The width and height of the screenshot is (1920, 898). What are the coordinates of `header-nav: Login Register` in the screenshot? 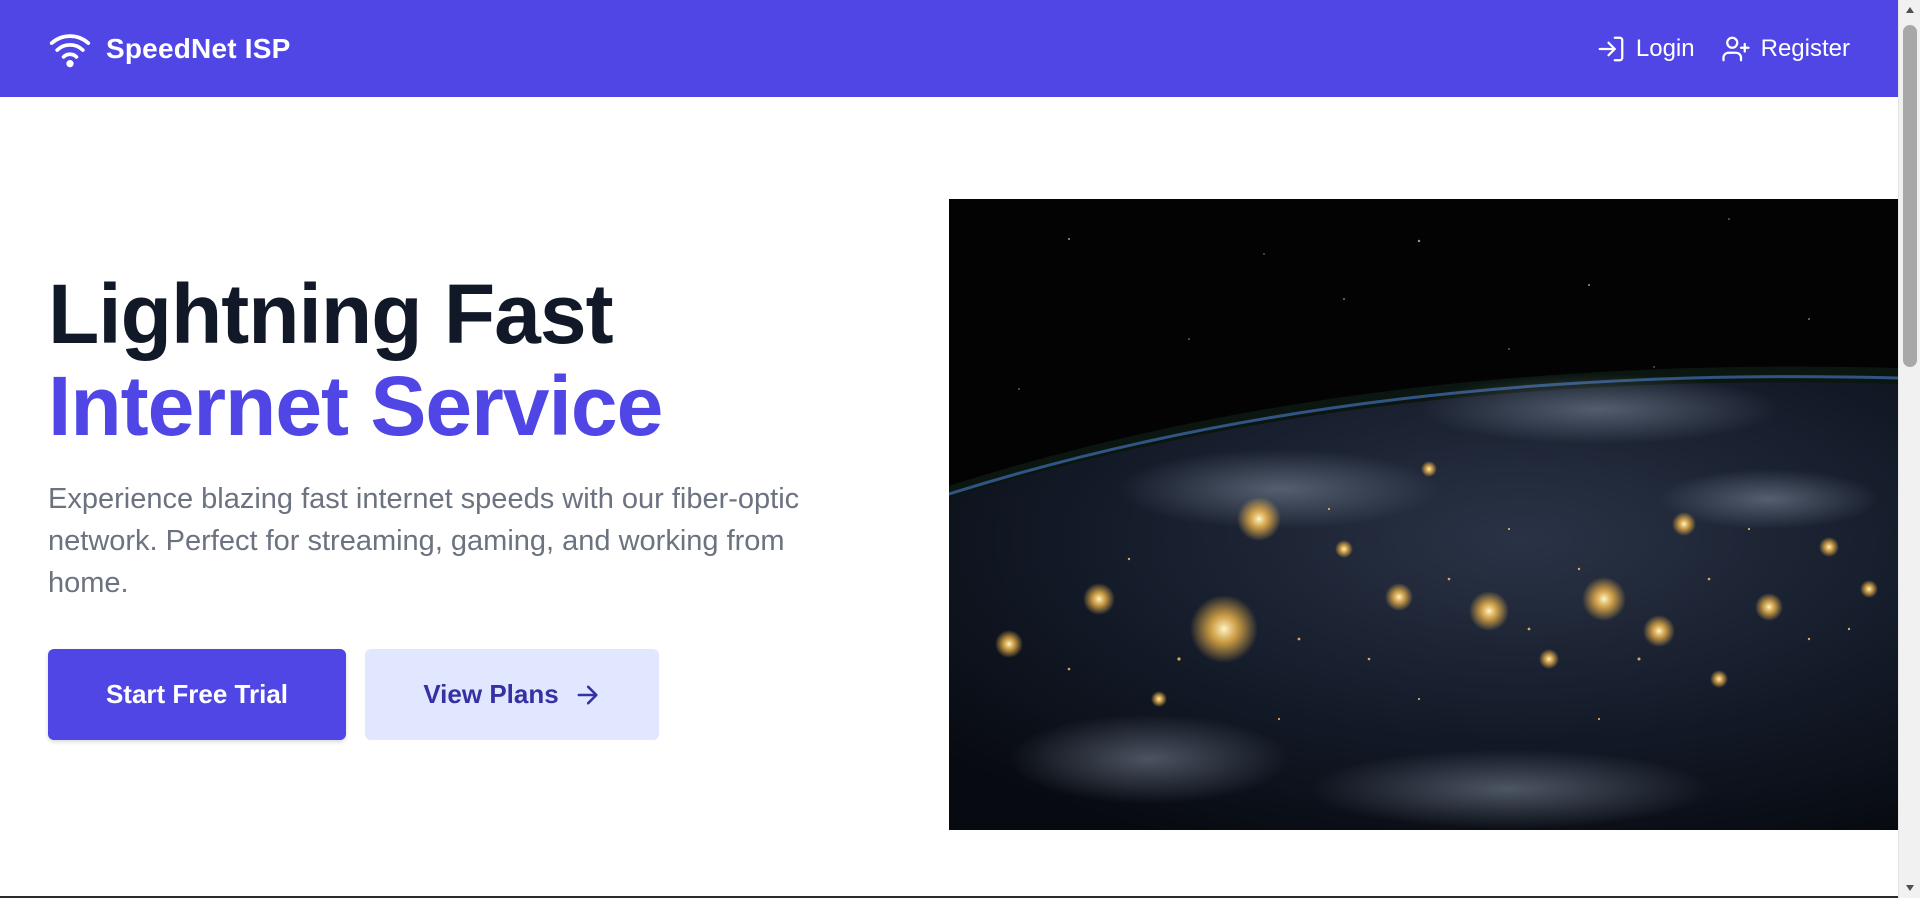 It's located at (1723, 49).